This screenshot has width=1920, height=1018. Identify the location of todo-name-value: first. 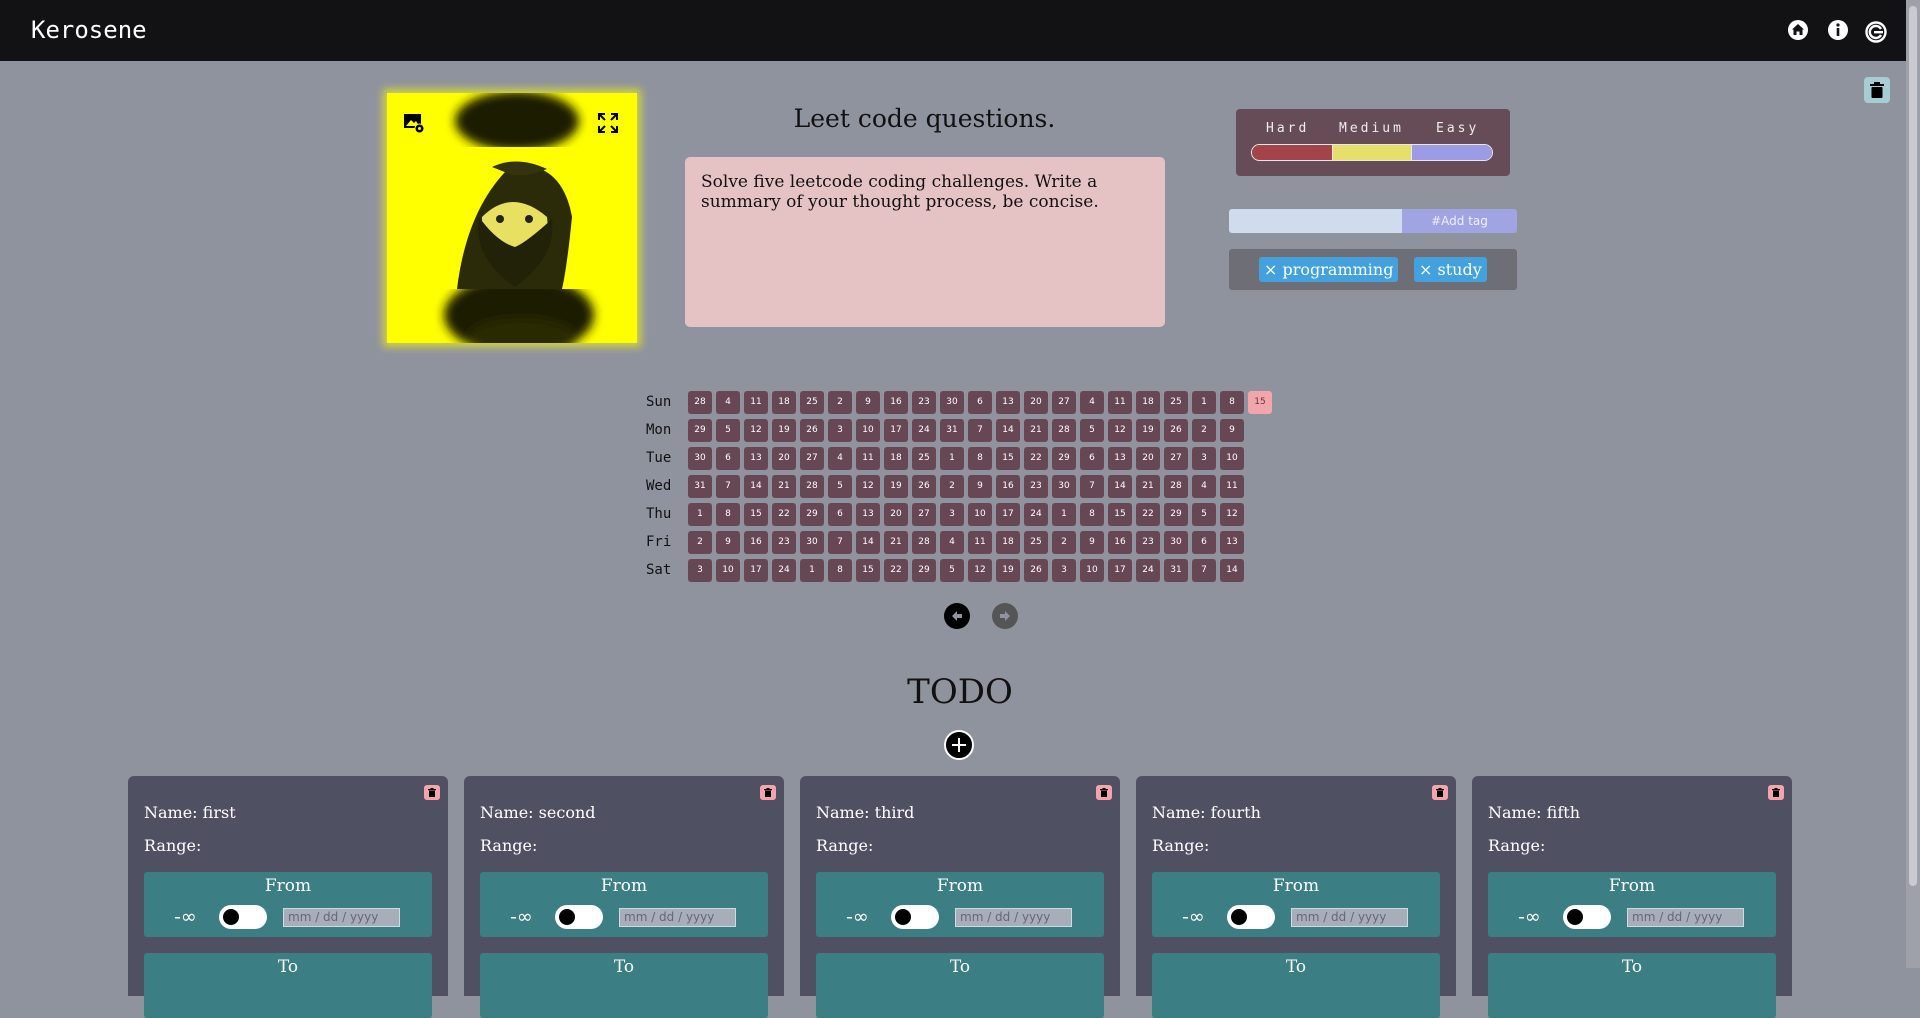
(219, 812).